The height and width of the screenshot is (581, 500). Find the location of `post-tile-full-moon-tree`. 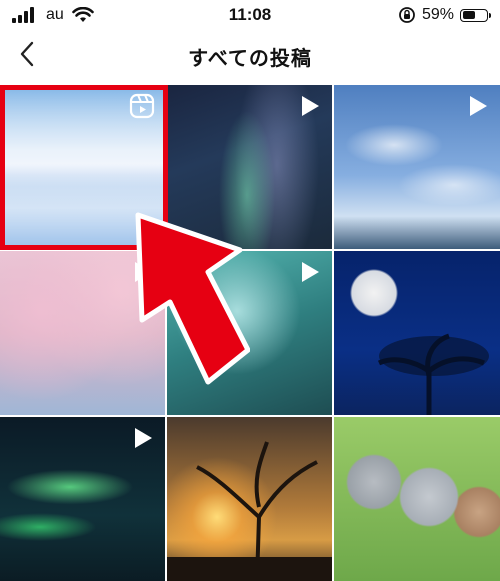

post-tile-full-moon-tree is located at coordinates (417, 333).